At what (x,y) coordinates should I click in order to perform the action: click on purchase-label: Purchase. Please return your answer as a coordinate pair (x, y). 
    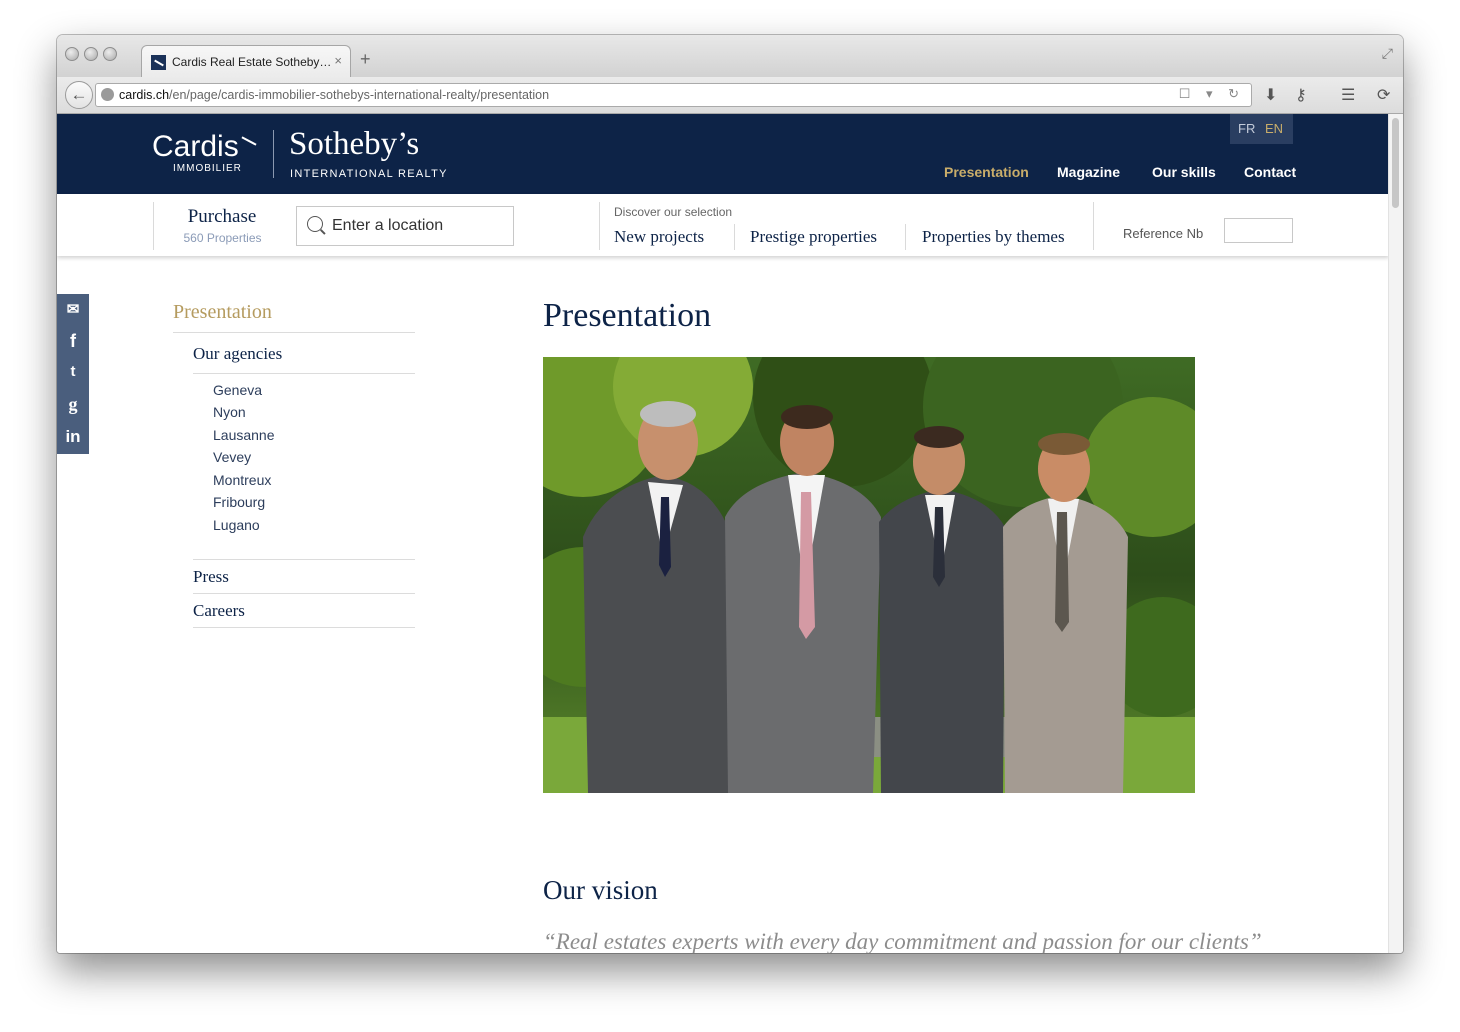
    Looking at the image, I should click on (222, 217).